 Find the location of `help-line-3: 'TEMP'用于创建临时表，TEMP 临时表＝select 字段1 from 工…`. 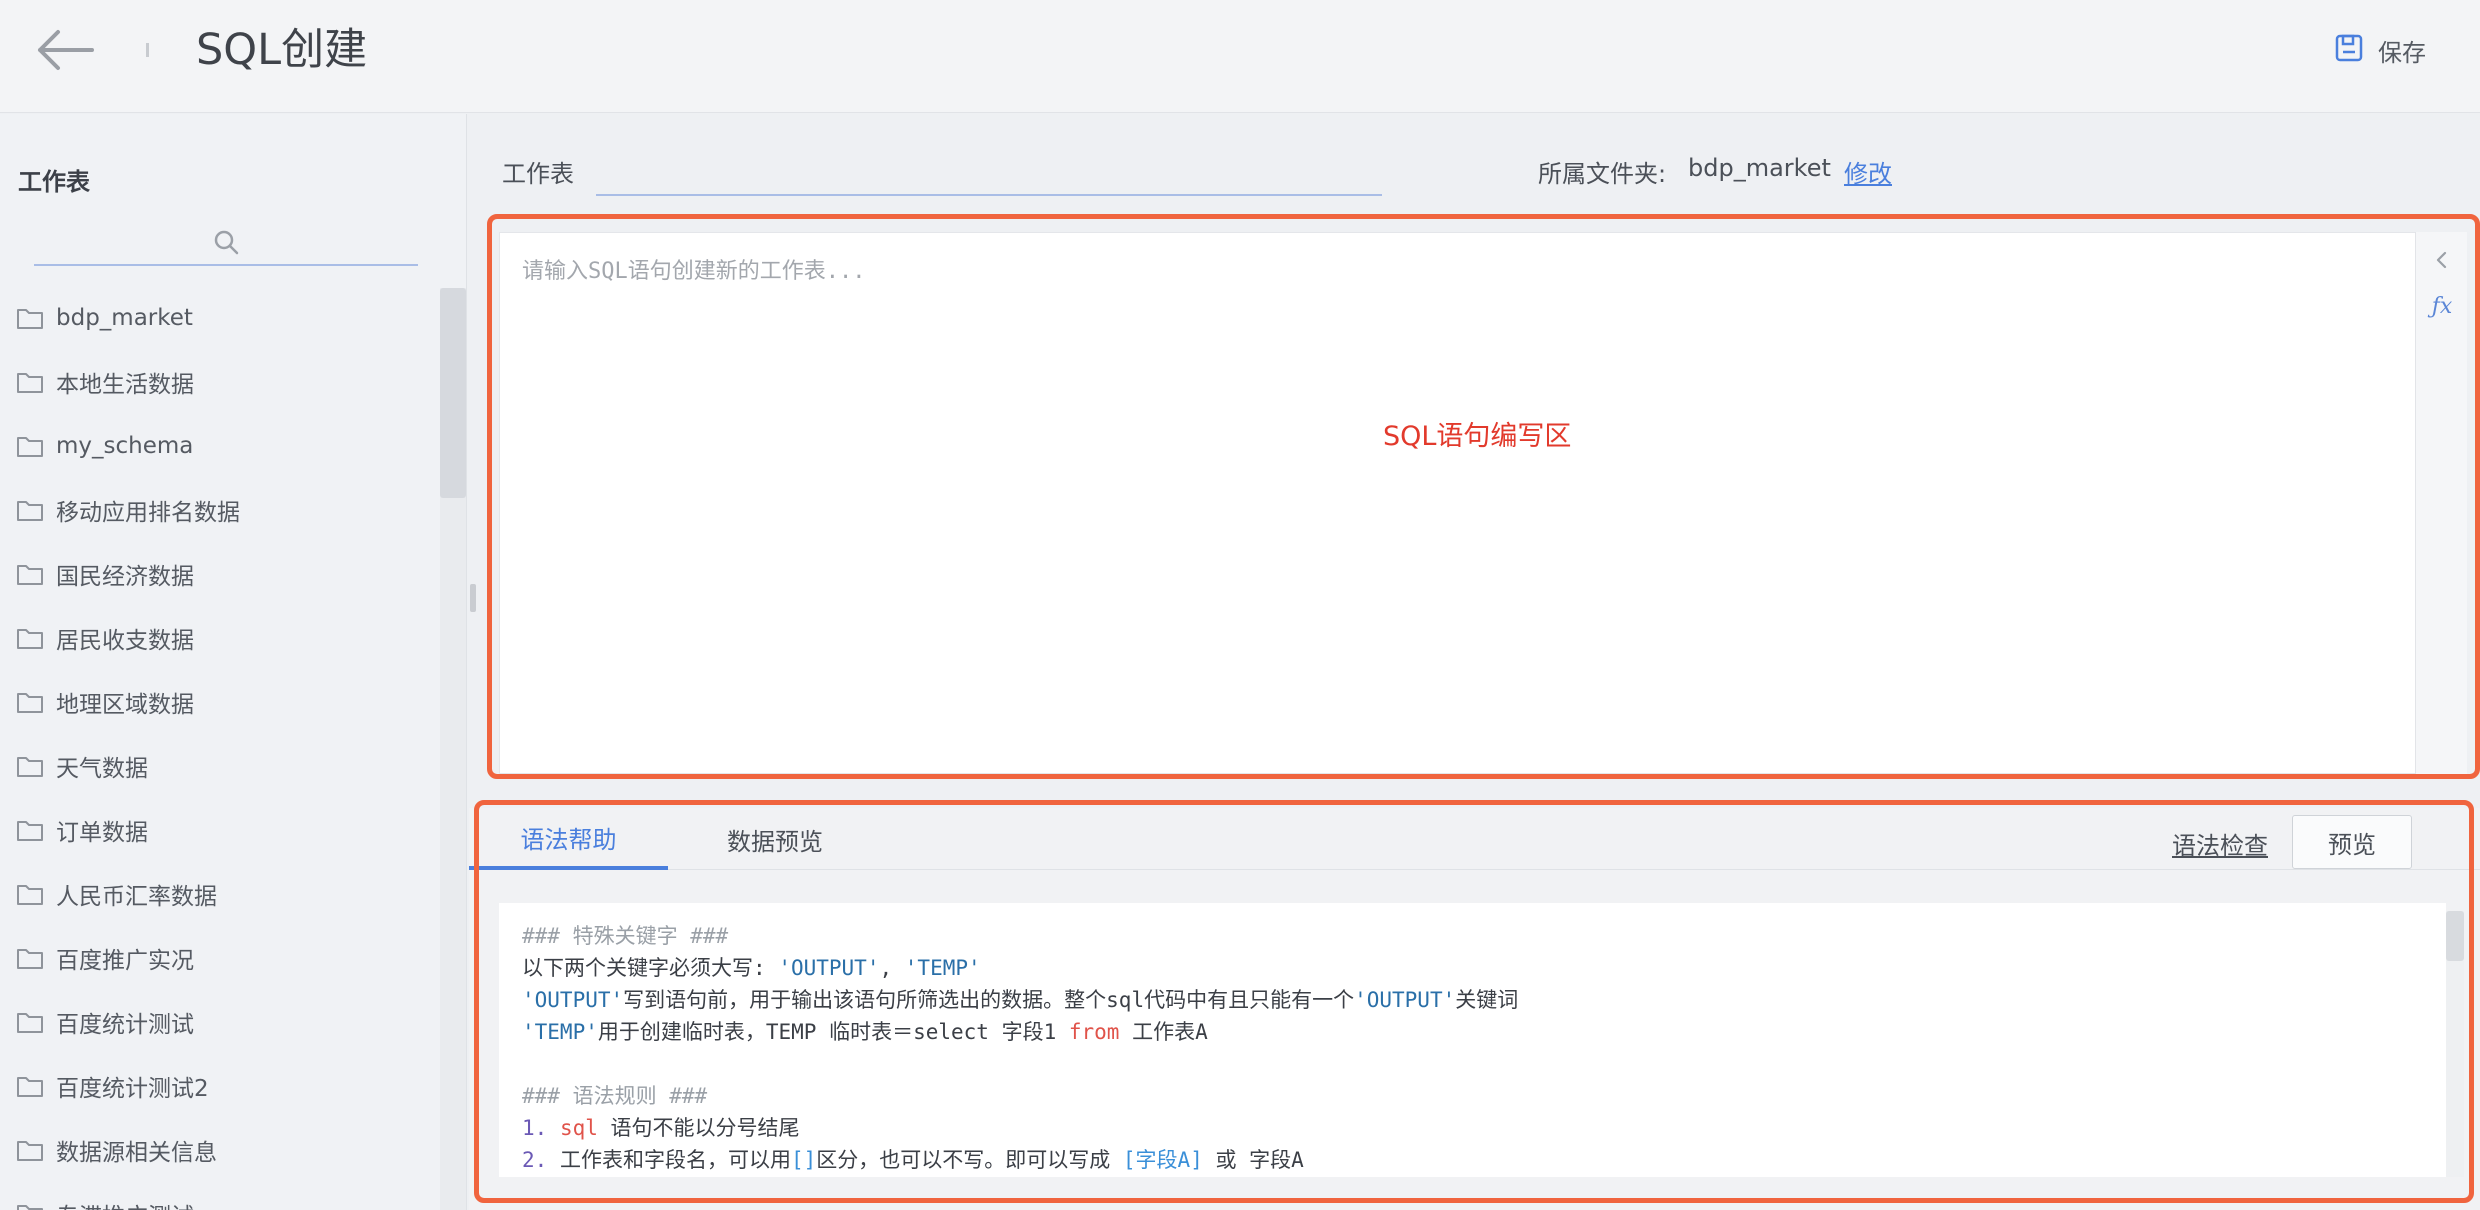

help-line-3: 'TEMP'用于创建临时表，TEMP 临时表＝select 字段1 from 工… is located at coordinates (865, 1032).